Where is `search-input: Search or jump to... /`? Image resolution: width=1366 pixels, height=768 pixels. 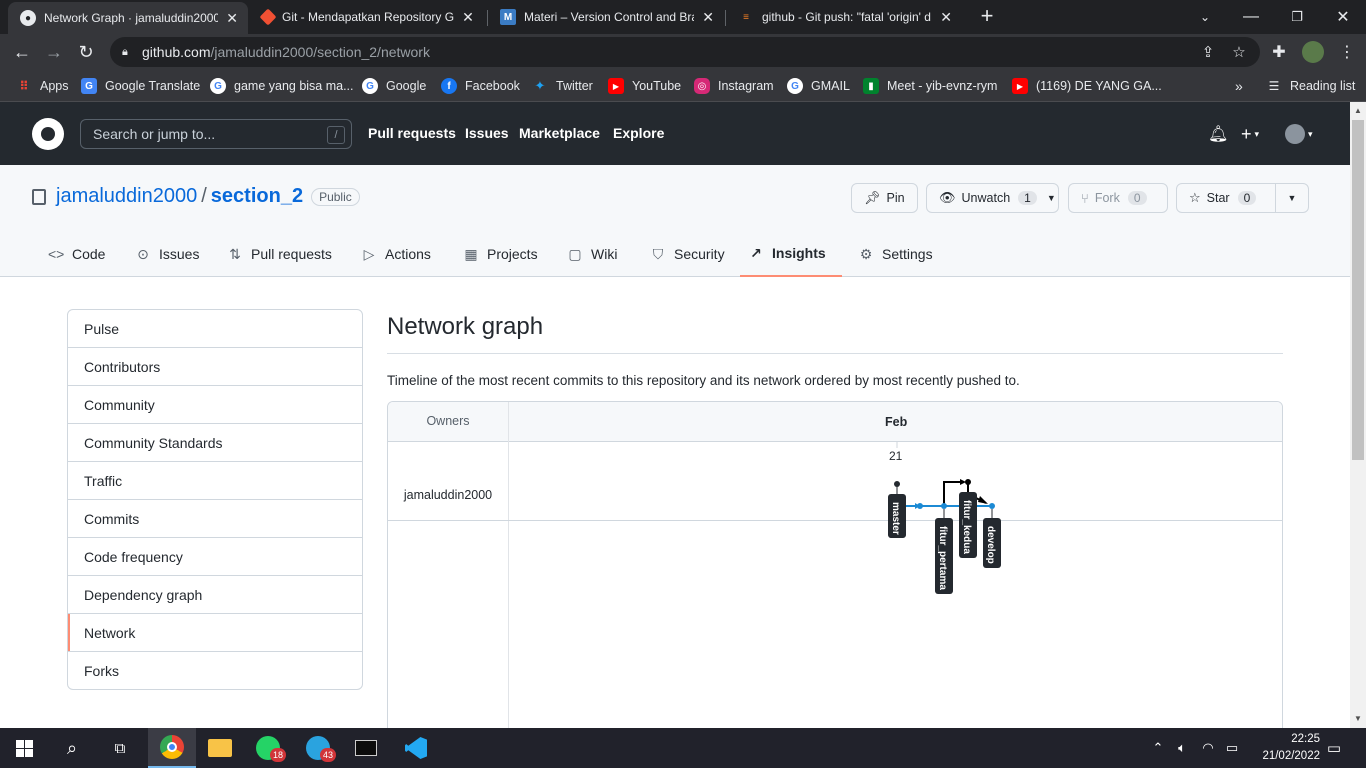 search-input: Search or jump to... / is located at coordinates (216, 134).